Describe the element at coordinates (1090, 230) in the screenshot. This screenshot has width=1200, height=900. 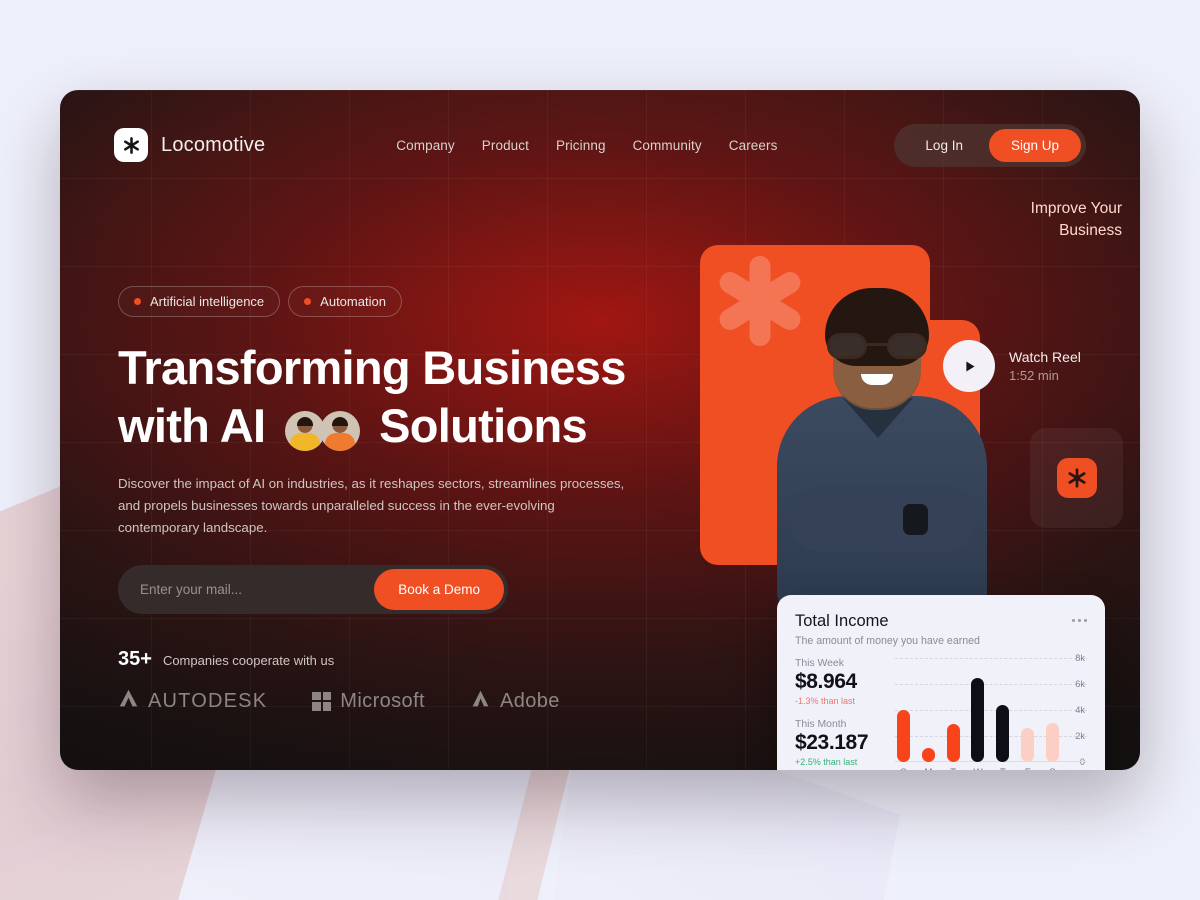
I see `improve-line-2: Business` at that location.